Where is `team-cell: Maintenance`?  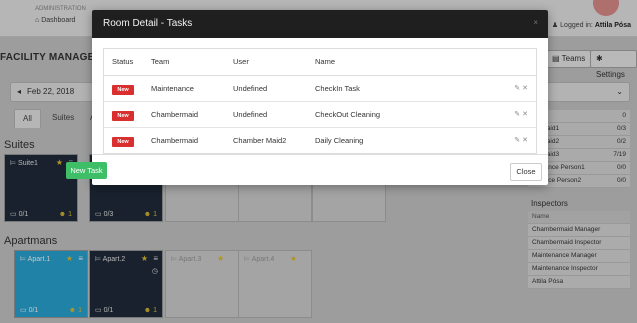 team-cell: Maintenance is located at coordinates (172, 88).